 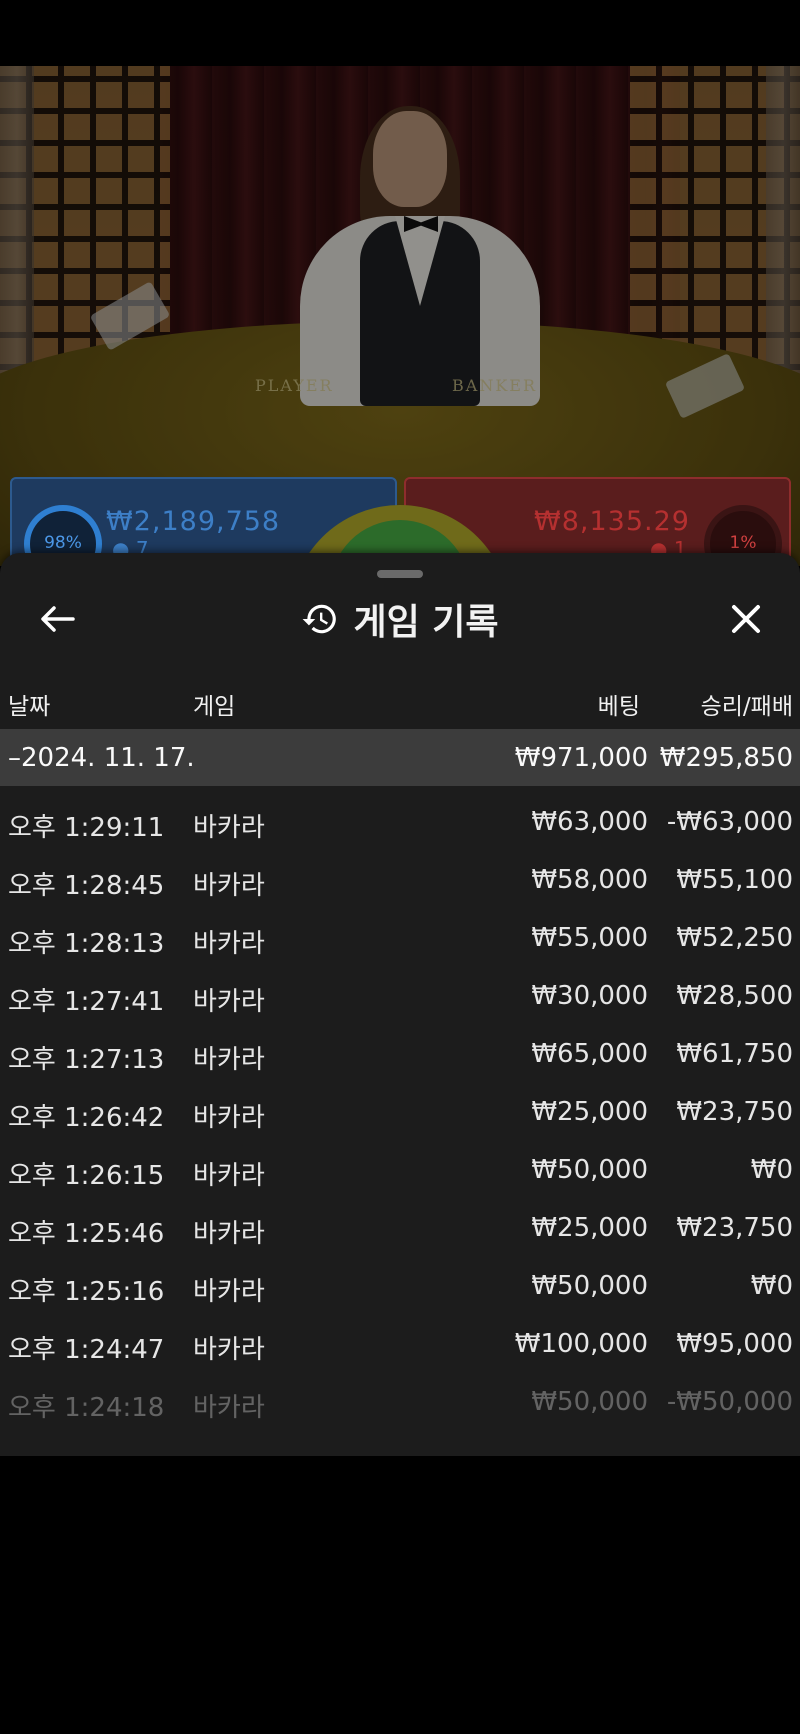 What do you see at coordinates (86, 1118) in the screenshot?
I see `row-time: 오후 1:26:42` at bounding box center [86, 1118].